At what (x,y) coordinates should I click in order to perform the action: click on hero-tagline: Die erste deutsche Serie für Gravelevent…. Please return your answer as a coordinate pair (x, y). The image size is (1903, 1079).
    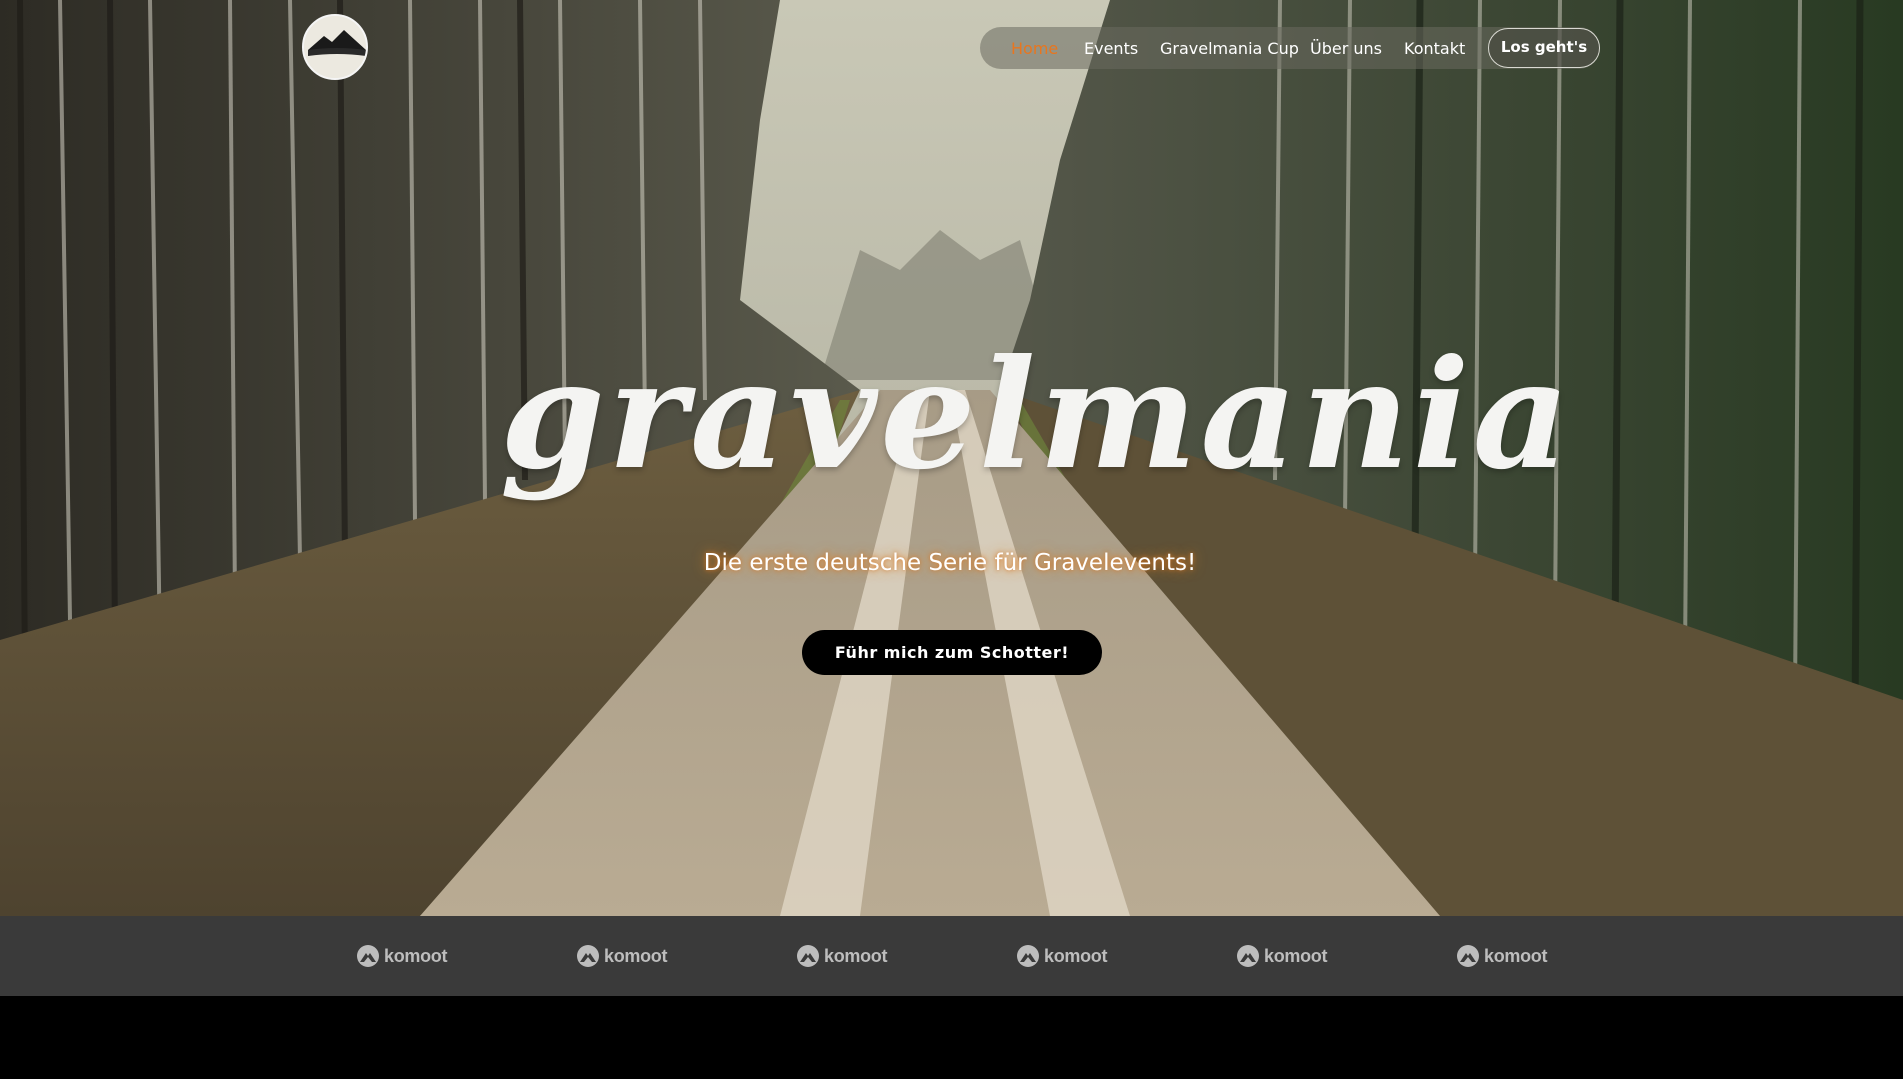
    Looking at the image, I should click on (950, 563).